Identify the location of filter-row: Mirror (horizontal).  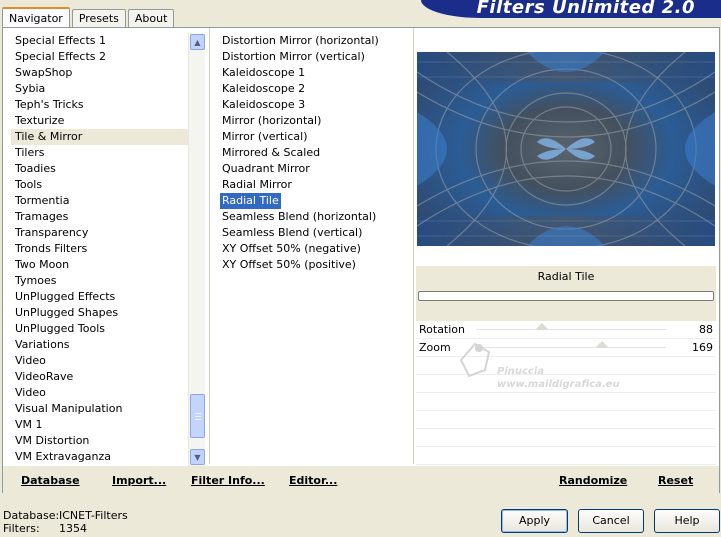
(315, 121).